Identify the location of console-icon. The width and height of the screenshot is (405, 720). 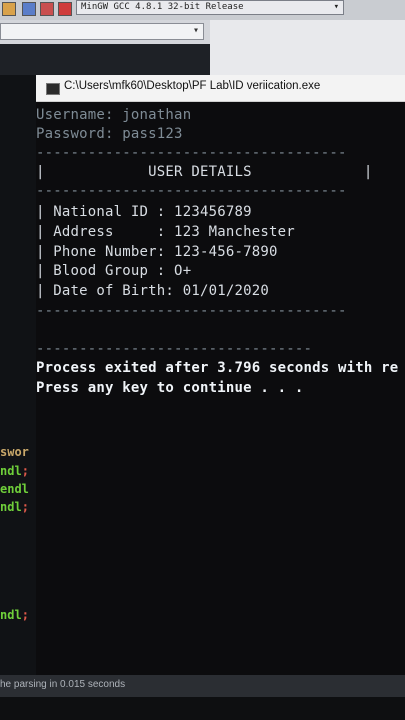
(53, 89).